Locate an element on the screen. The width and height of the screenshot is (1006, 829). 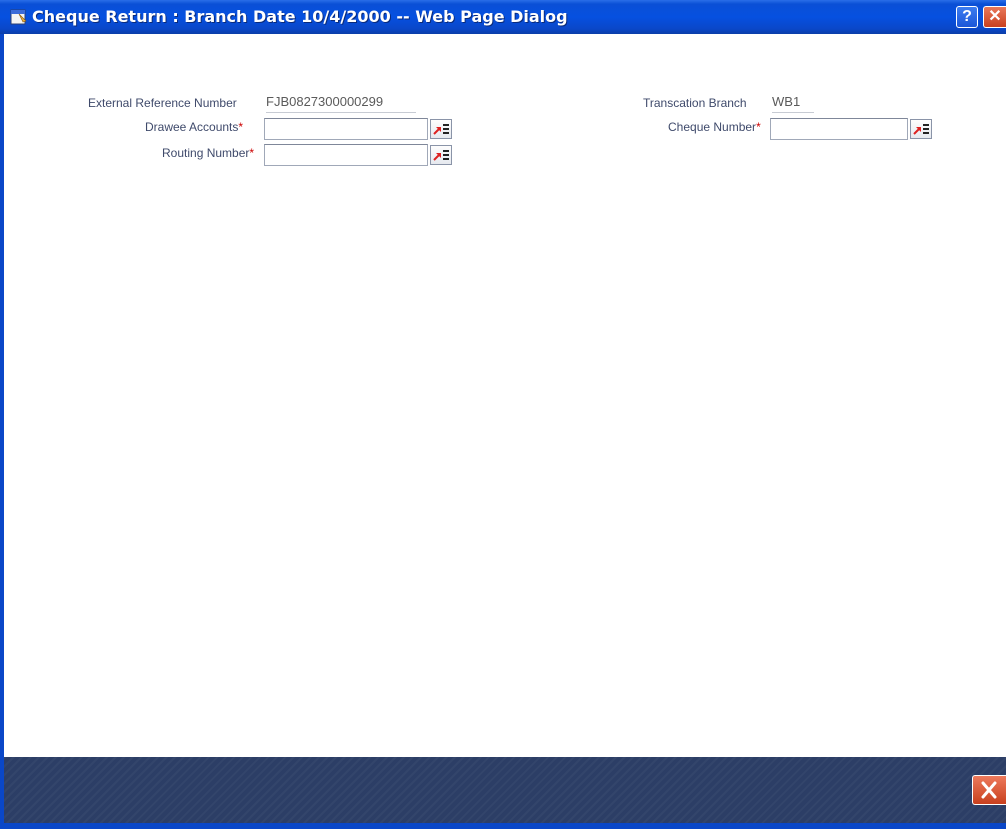
cheque-number-lov-button is located at coordinates (921, 129).